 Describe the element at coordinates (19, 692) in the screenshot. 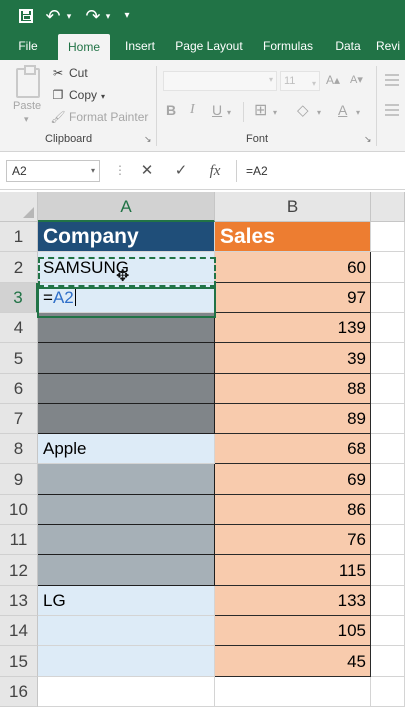

I see `row-header-16: 16` at that location.